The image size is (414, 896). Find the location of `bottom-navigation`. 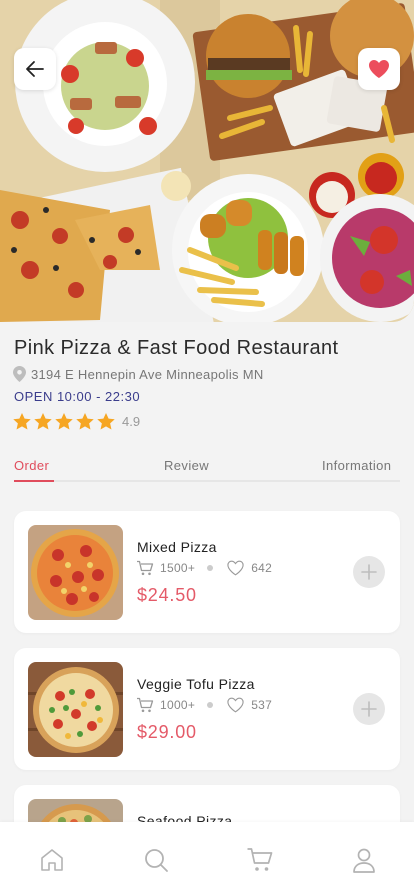

bottom-navigation is located at coordinates (207, 859).